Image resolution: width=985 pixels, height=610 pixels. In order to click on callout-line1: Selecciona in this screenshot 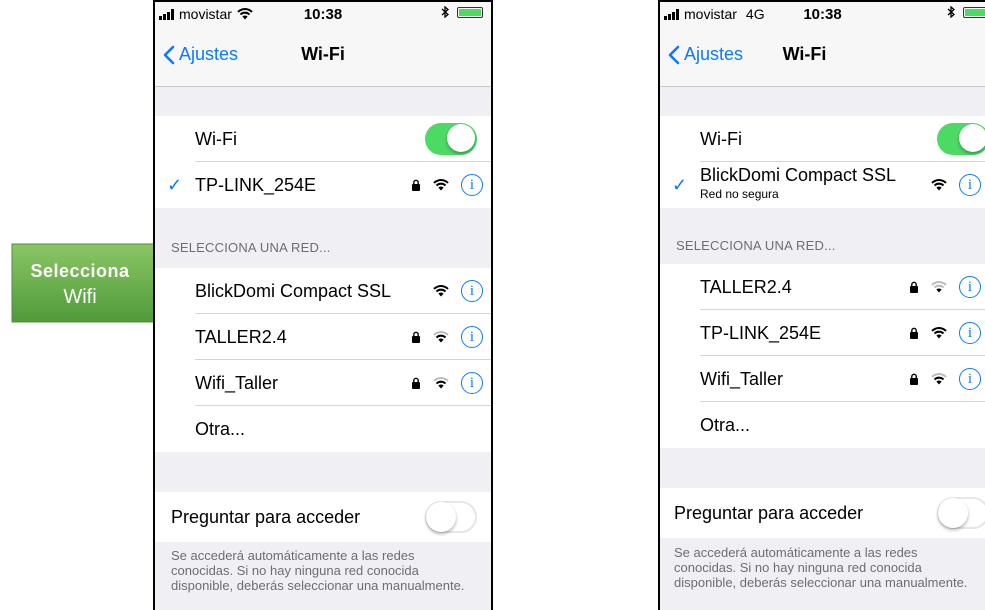, I will do `click(80, 271)`.